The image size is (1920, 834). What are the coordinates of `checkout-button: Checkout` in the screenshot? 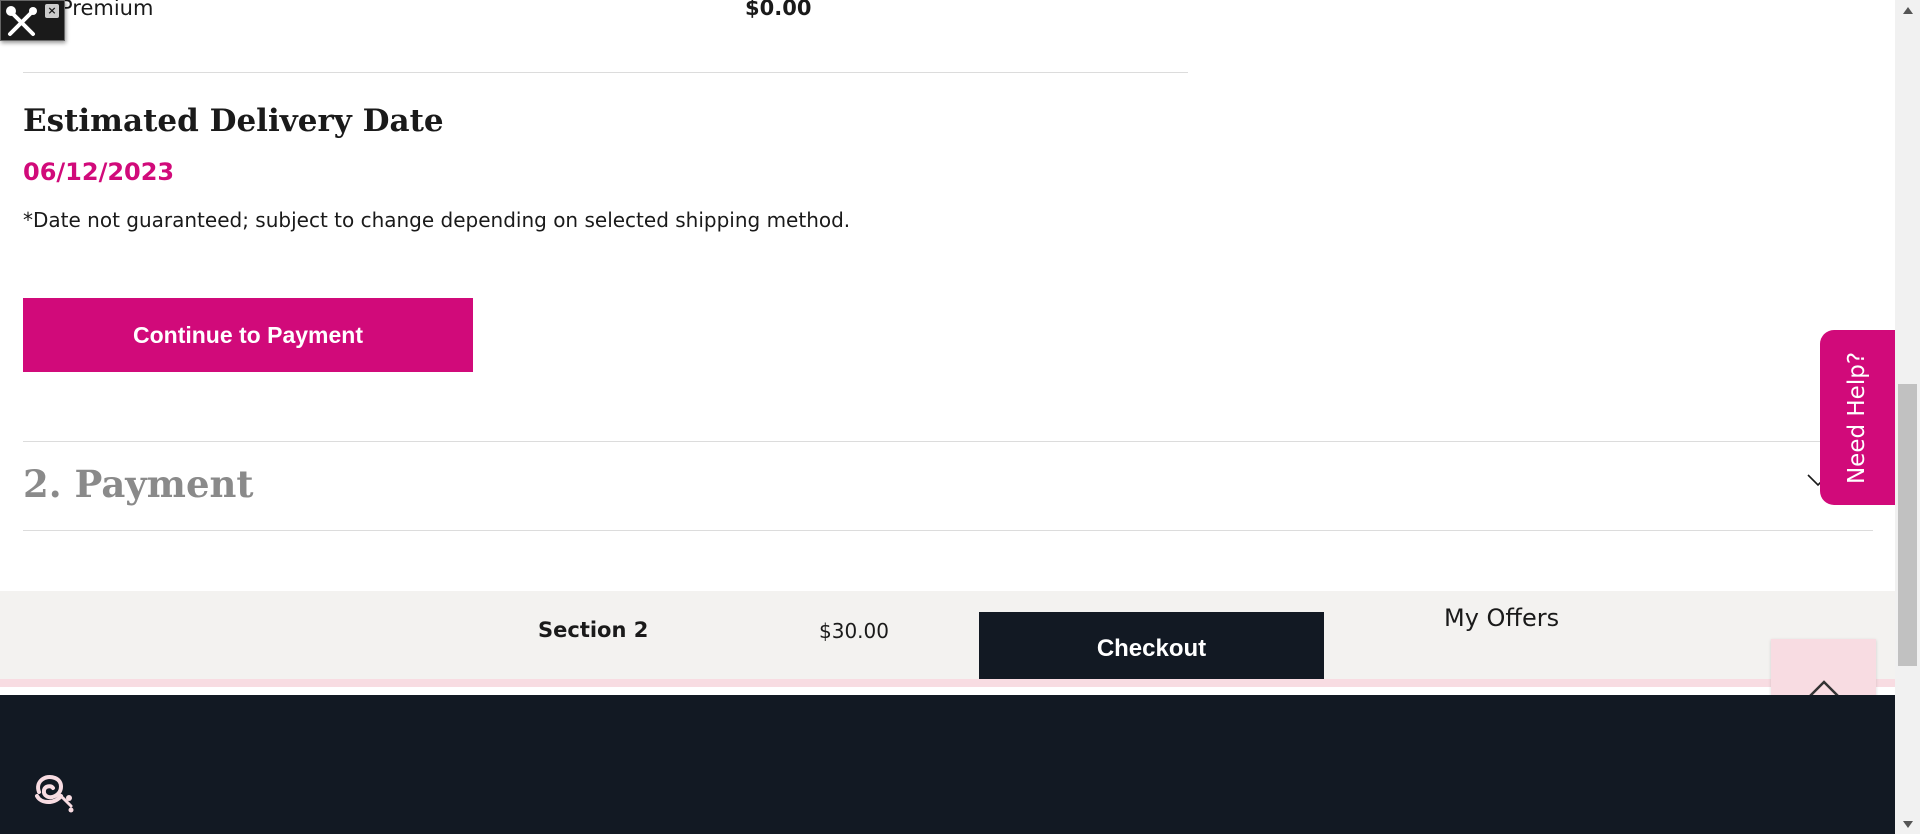 It's located at (1151, 649).